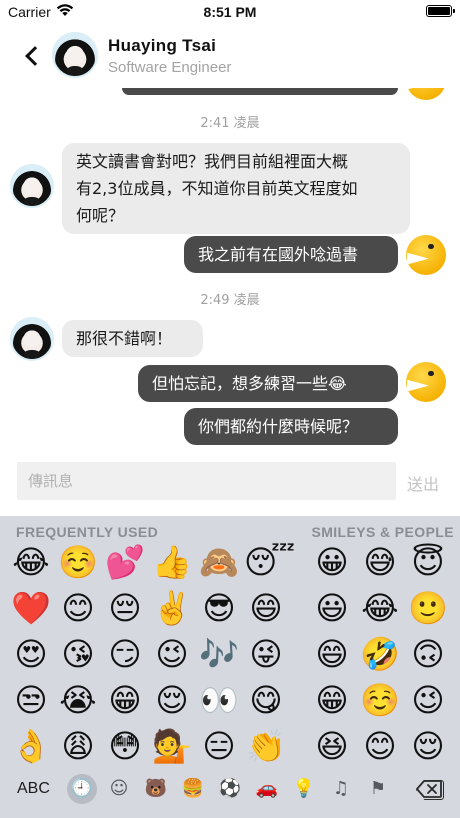  What do you see at coordinates (380, 562) in the screenshot?
I see `smiley-emoji: 😅` at bounding box center [380, 562].